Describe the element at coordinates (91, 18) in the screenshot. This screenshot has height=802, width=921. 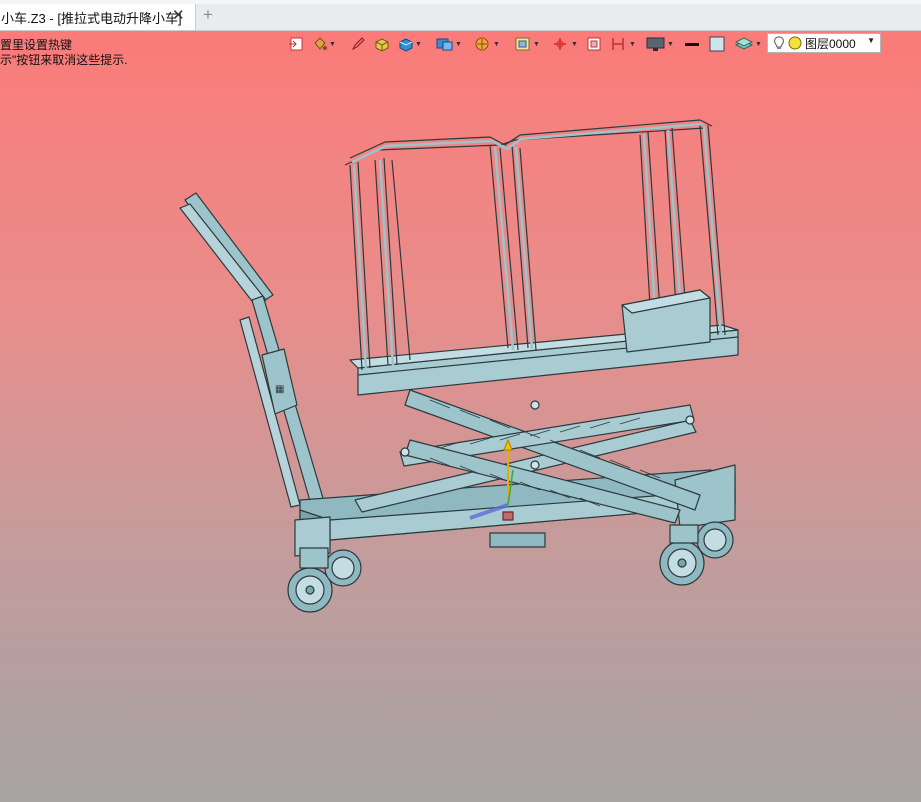
I see `tab-title: 小车.Z3 - [推拉式电动升降小车]` at that location.